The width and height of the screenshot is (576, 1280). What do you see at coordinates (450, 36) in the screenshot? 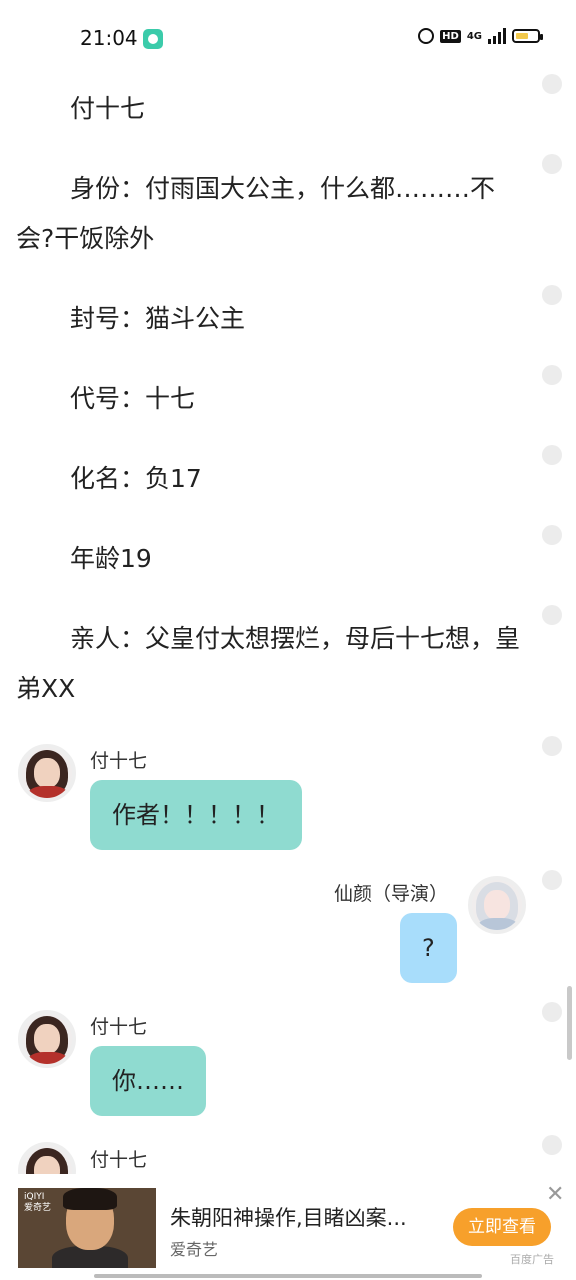
I see `hd-icon: HD` at bounding box center [450, 36].